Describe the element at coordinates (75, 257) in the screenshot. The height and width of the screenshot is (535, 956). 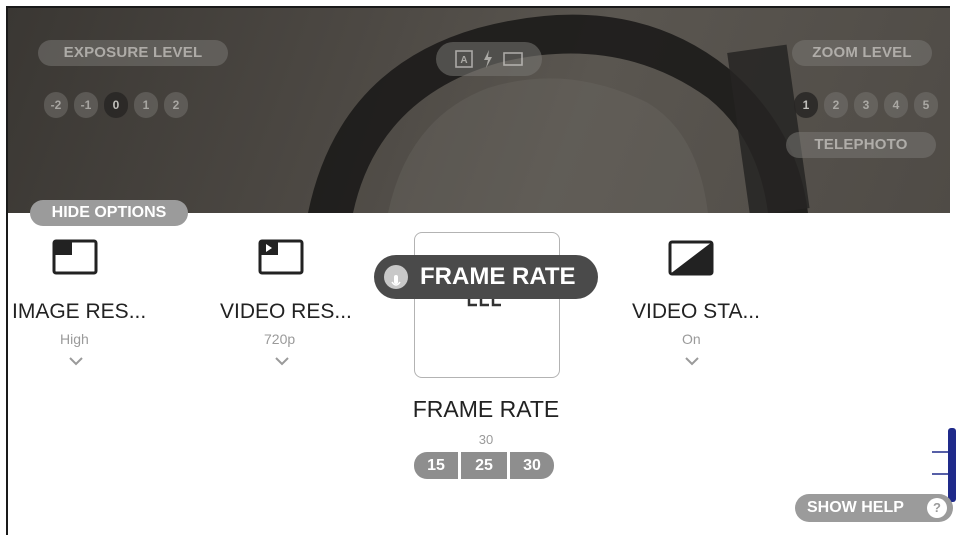
I see `image-resolution-icon` at that location.